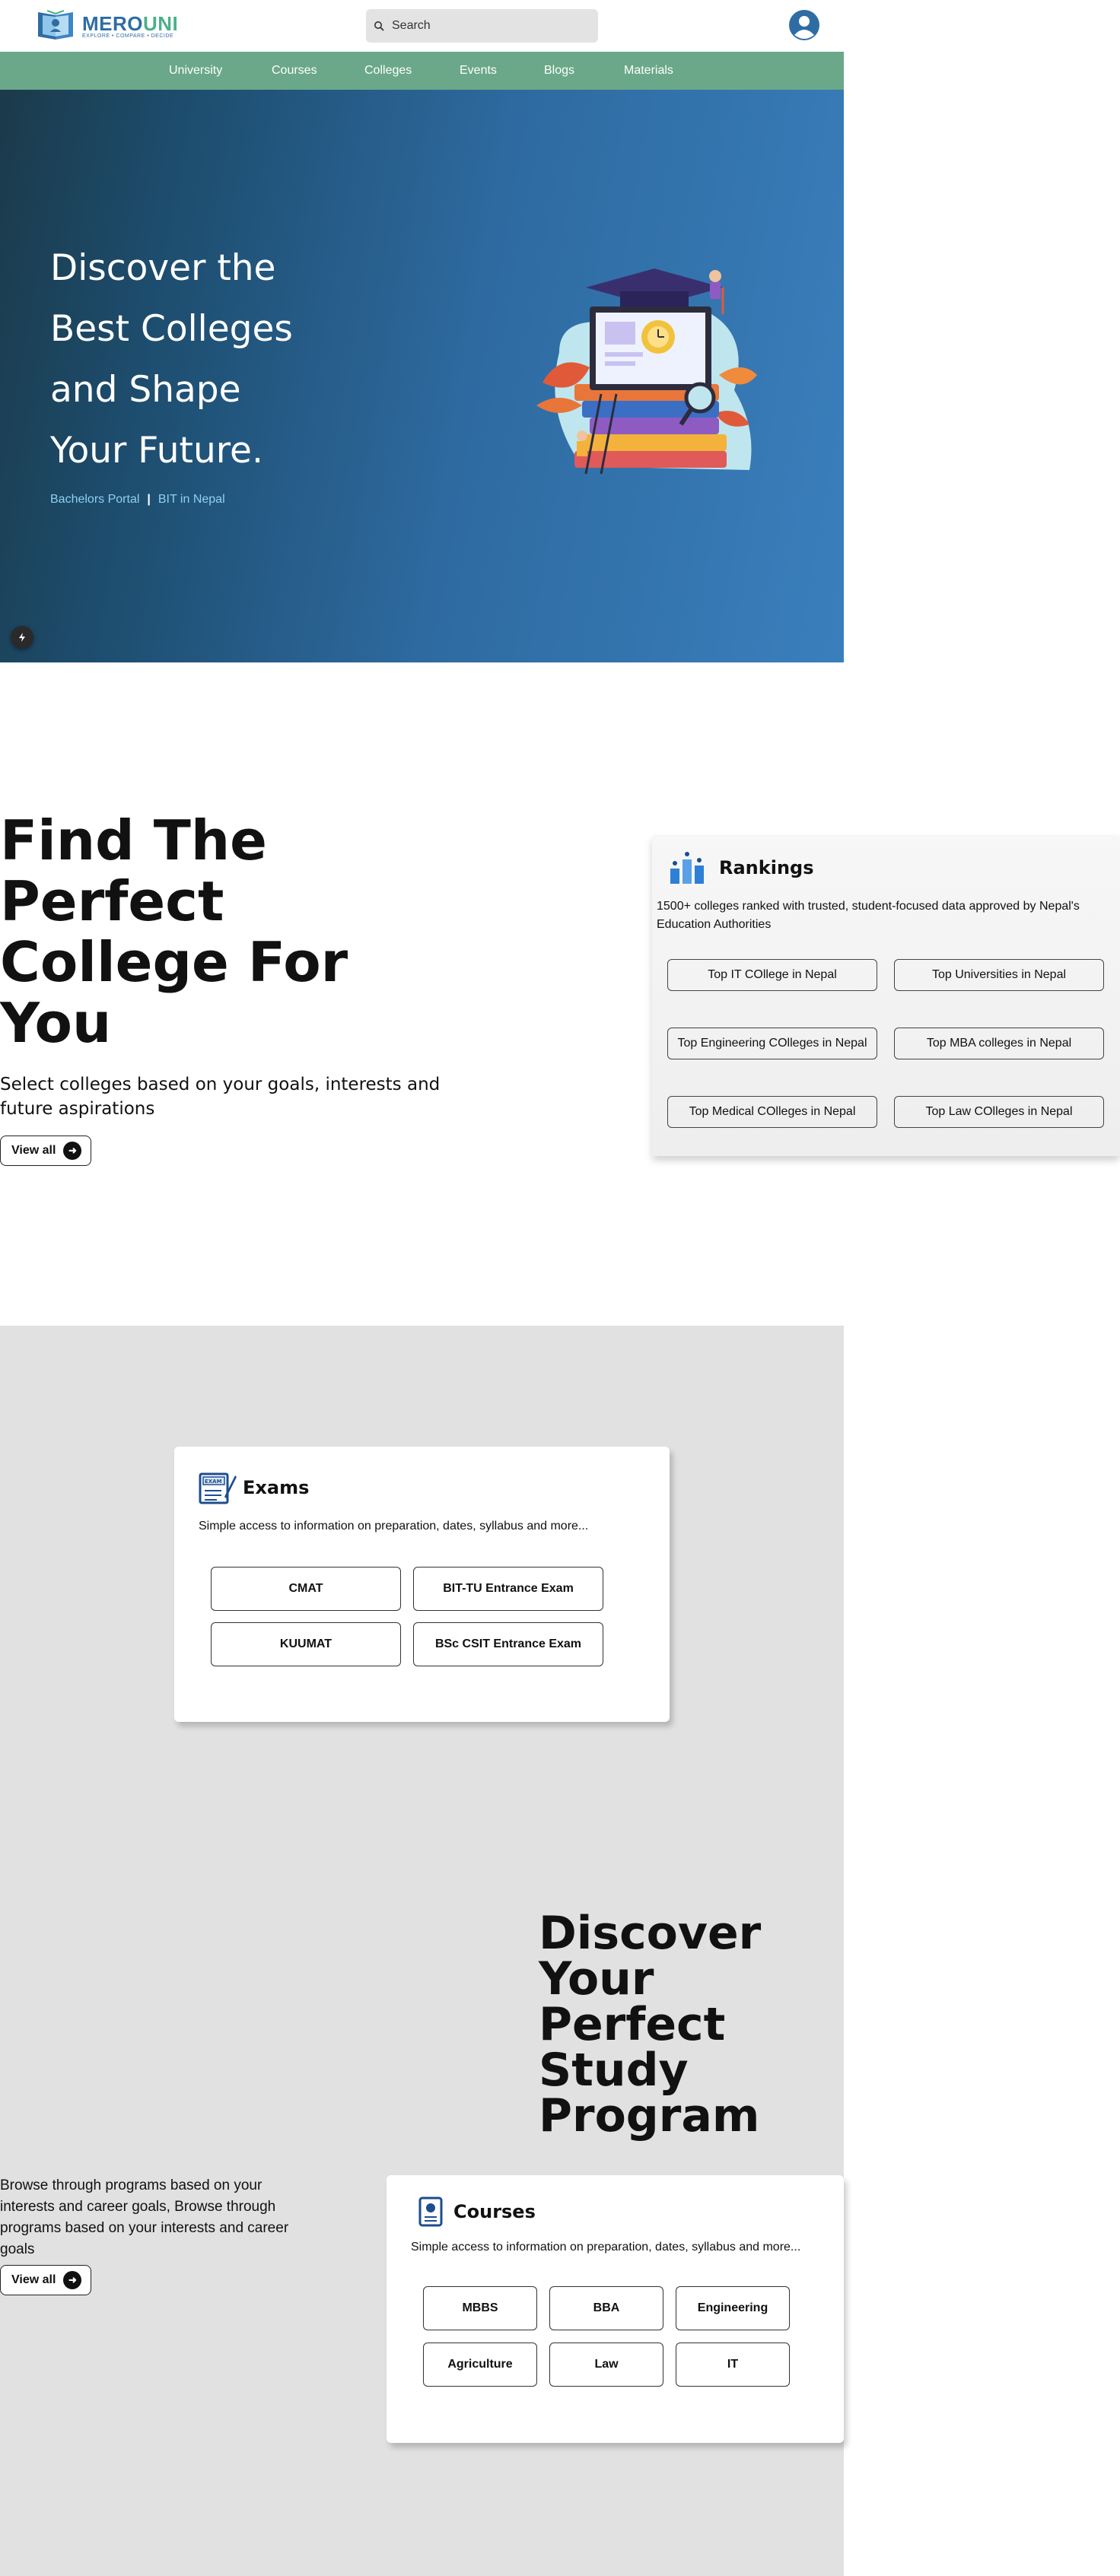 This screenshot has width=1120, height=2576. I want to click on kuumat-button: KUUMAT, so click(306, 1644).